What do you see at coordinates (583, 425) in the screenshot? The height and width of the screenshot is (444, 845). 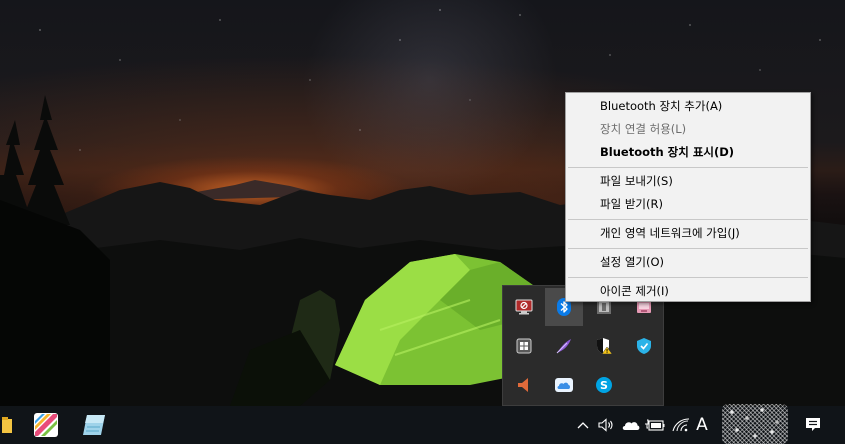 I see `chevron-up-icon` at bounding box center [583, 425].